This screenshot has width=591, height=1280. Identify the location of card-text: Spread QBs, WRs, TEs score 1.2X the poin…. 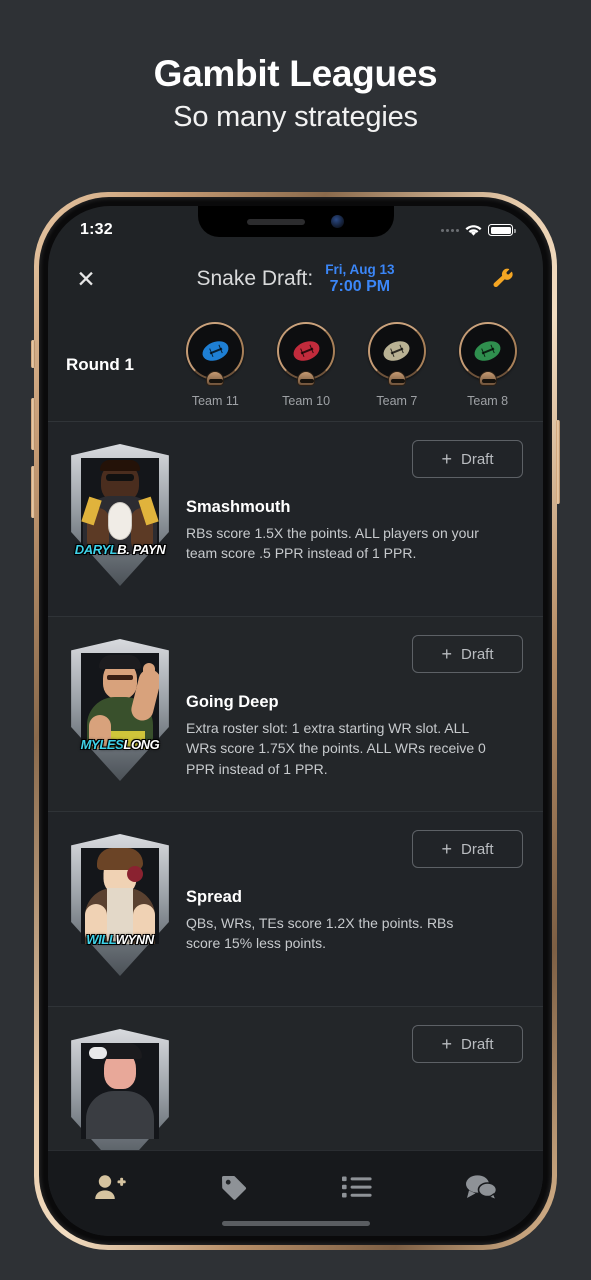
(336, 894).